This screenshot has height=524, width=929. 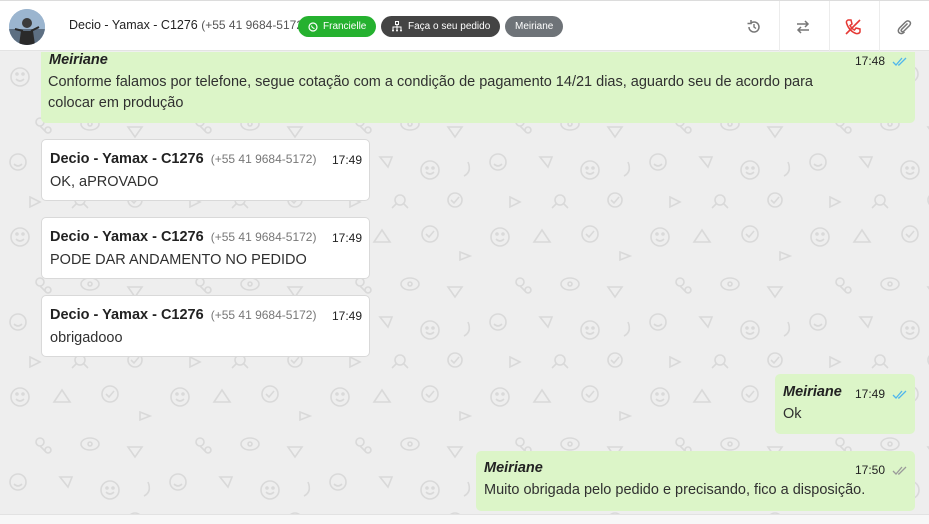 I want to click on contact-avatar, so click(x=27, y=27).